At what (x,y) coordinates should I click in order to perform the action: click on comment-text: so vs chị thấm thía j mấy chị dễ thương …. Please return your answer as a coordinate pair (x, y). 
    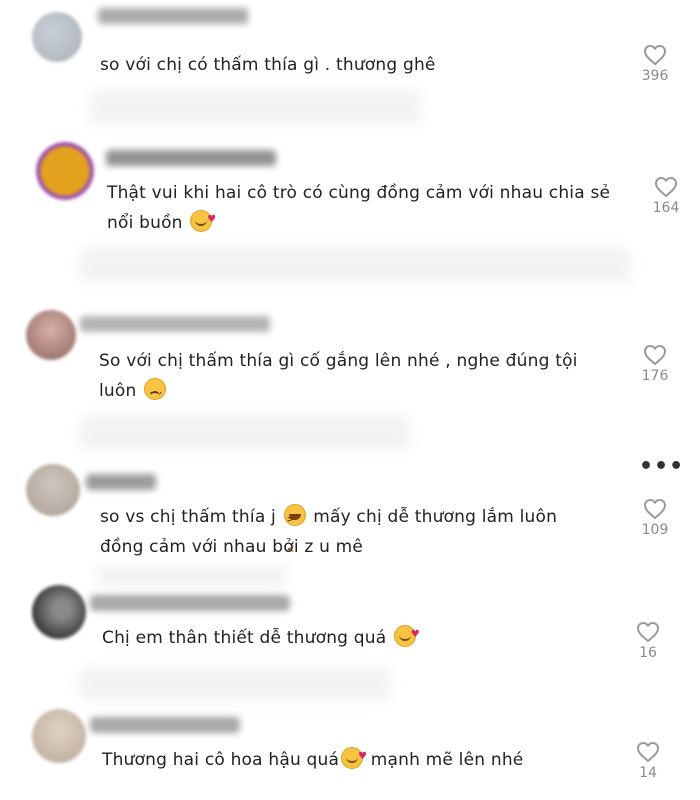
    Looking at the image, I should click on (350, 533).